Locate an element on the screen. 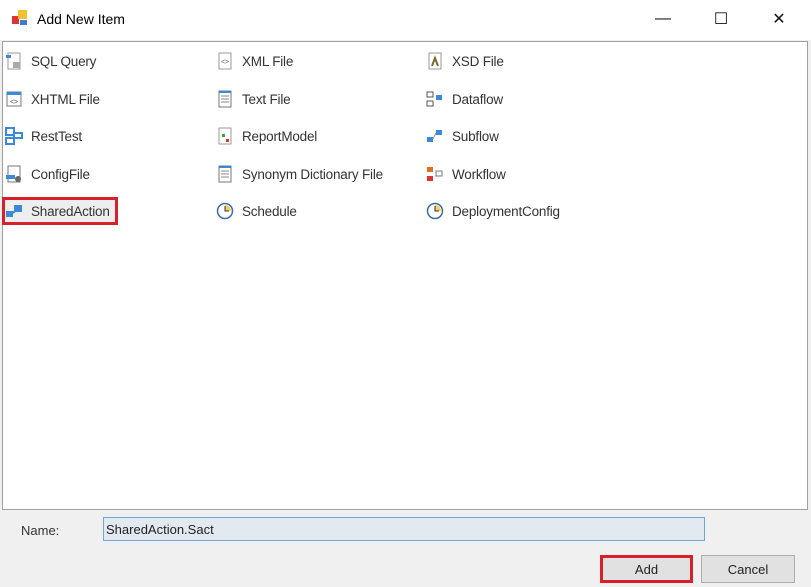 Image resolution: width=811 pixels, height=587 pixels. list-item-label: Synonym Dictionary File is located at coordinates (312, 174).